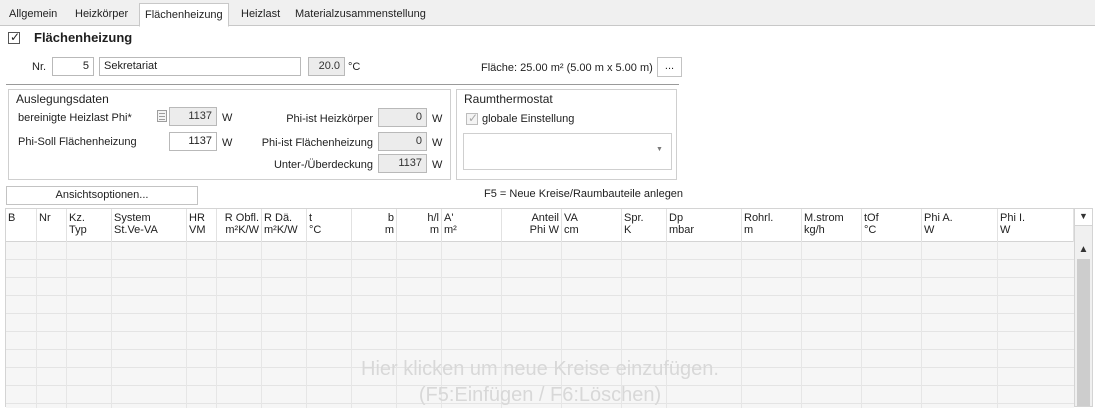 This screenshot has width=1095, height=408. Describe the element at coordinates (75, 118) in the screenshot. I see `heizlast-label: bereinigte Heizlast Phi*` at that location.